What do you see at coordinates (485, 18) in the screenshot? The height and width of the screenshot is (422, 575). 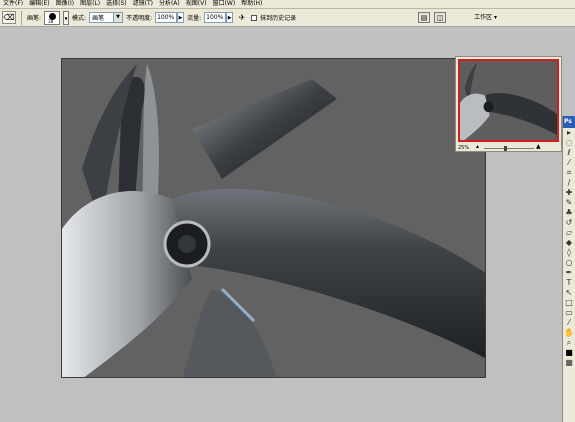 I see `workspace-menu: 工作区 ▾` at bounding box center [485, 18].